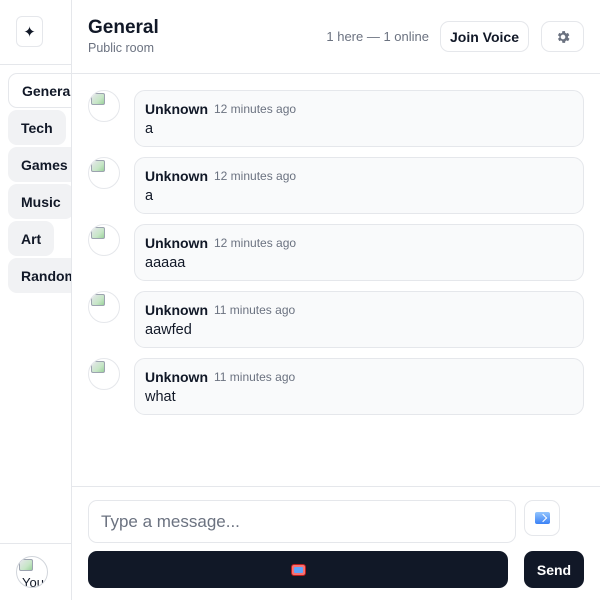 The width and height of the screenshot is (600, 600). I want to click on channel-list: General Tech Games Music Art Random, so click(39, 184).